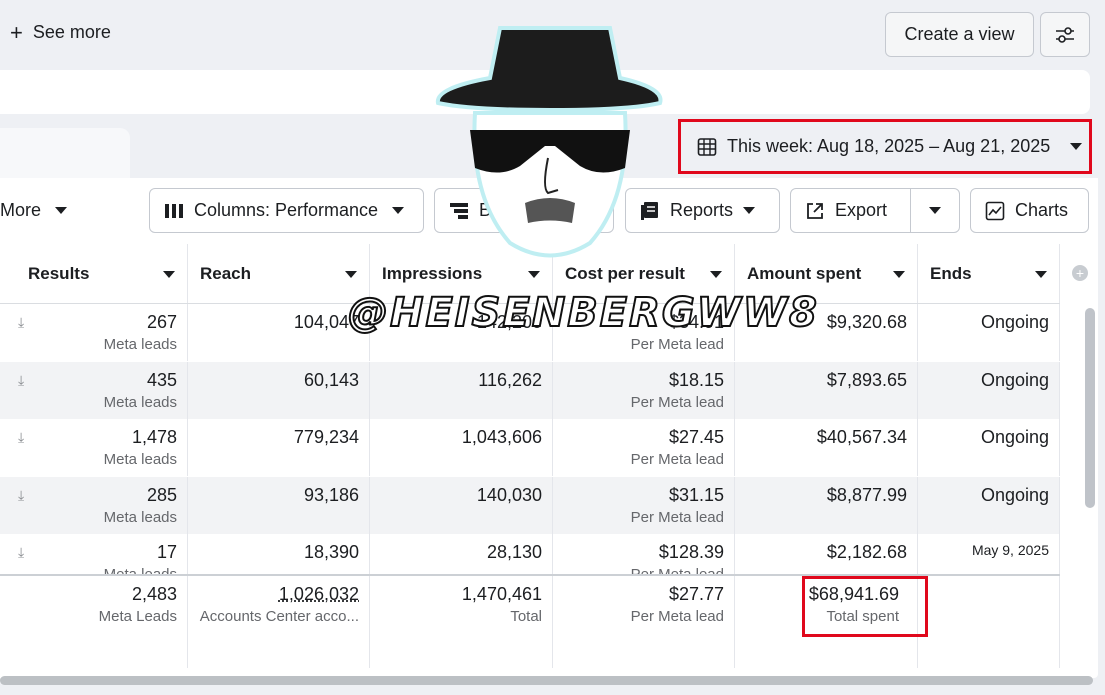 The width and height of the screenshot is (1105, 695). Describe the element at coordinates (226, 273) in the screenshot. I see `header-label: Reach` at that location.